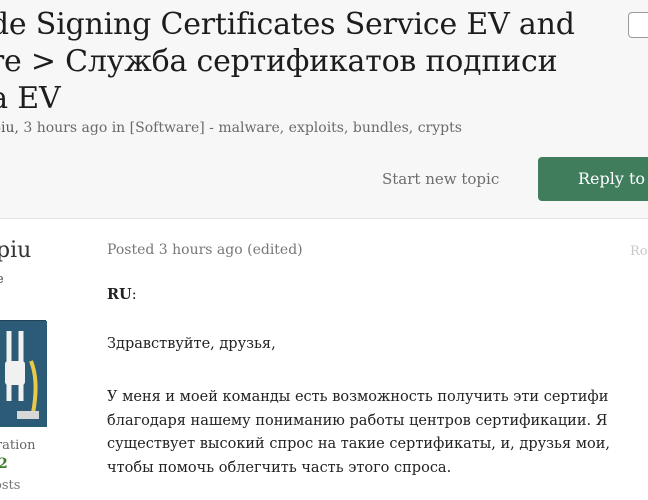 The image size is (648, 500). What do you see at coordinates (10, 485) in the screenshot?
I see `poster-posts-label: osts` at bounding box center [10, 485].